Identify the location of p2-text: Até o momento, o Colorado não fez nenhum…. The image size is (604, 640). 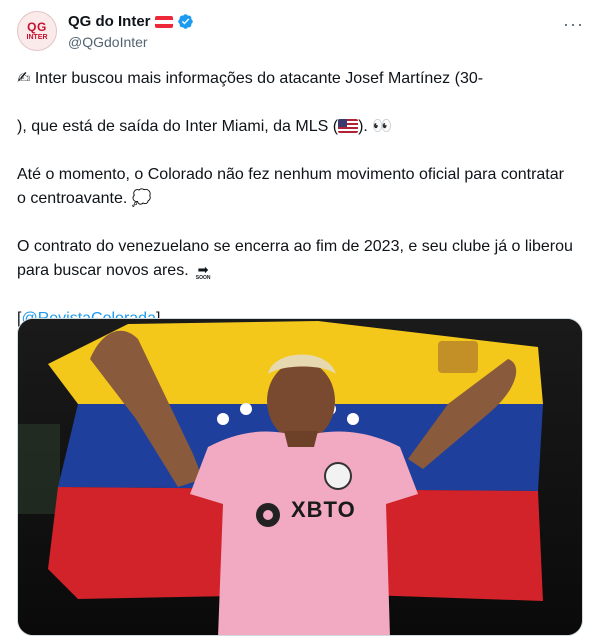
(290, 186).